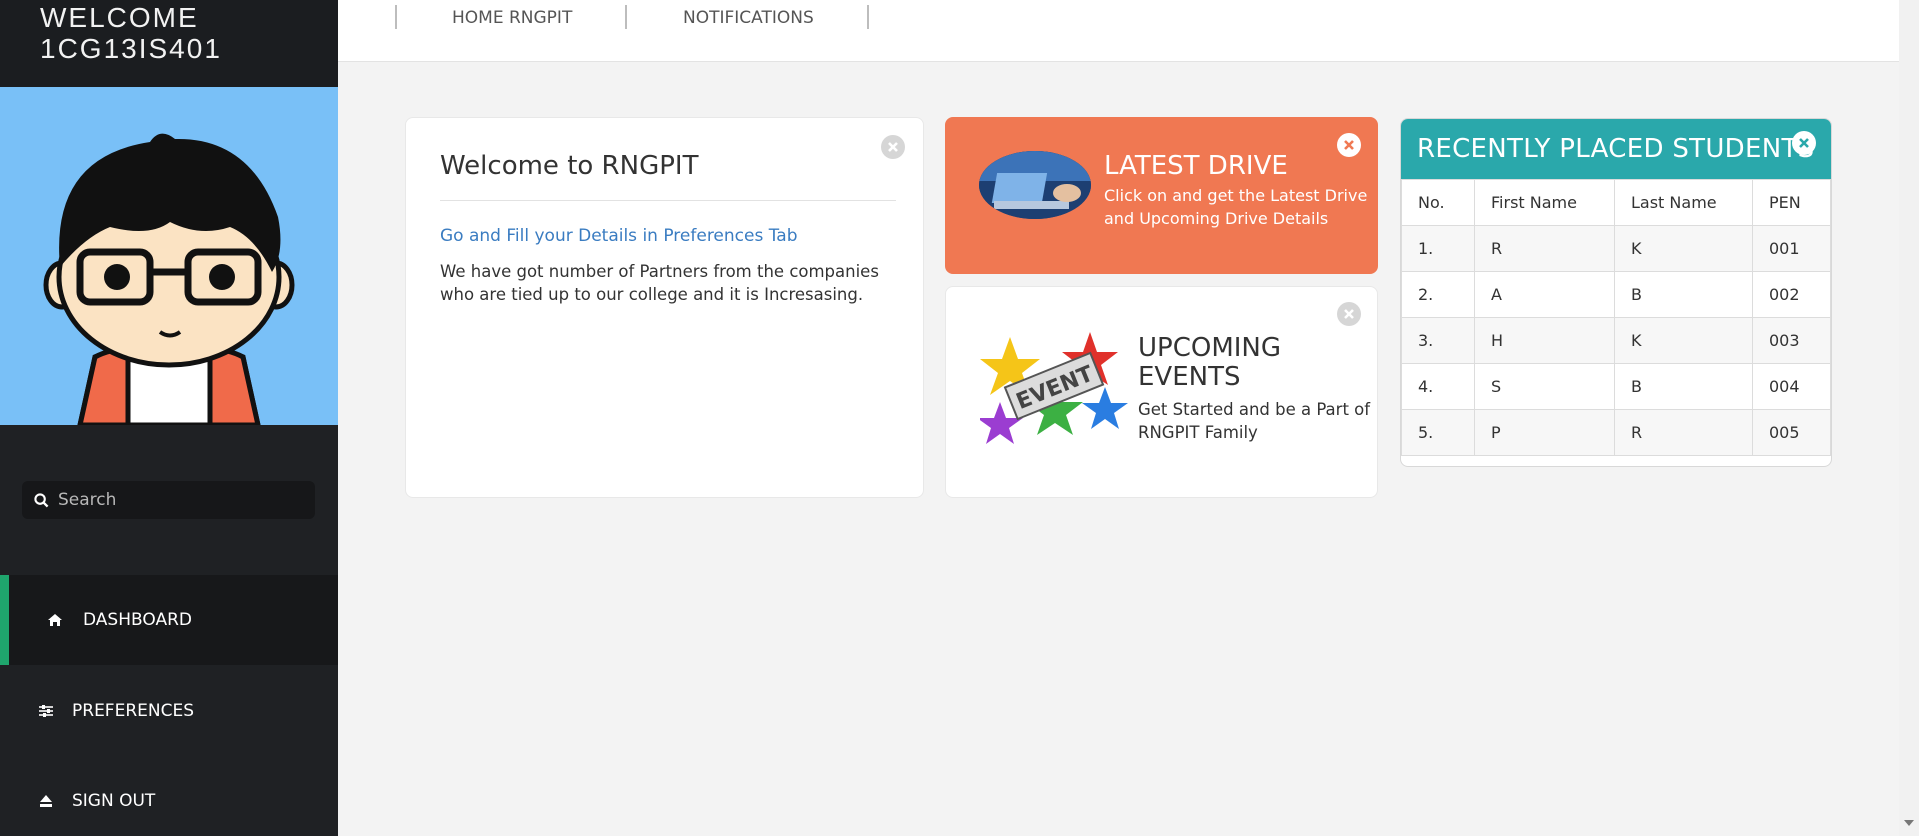 The width and height of the screenshot is (1919, 836). Describe the element at coordinates (1035, 185) in the screenshot. I see `laptop-image` at that location.